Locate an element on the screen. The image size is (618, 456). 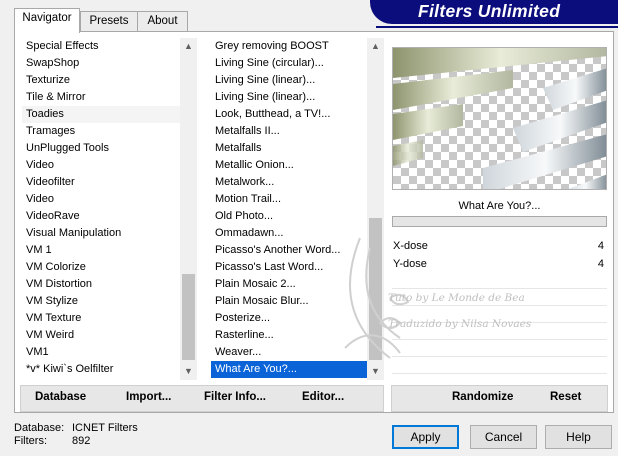
banner-title: Filters Unlimited is located at coordinates (489, 11).